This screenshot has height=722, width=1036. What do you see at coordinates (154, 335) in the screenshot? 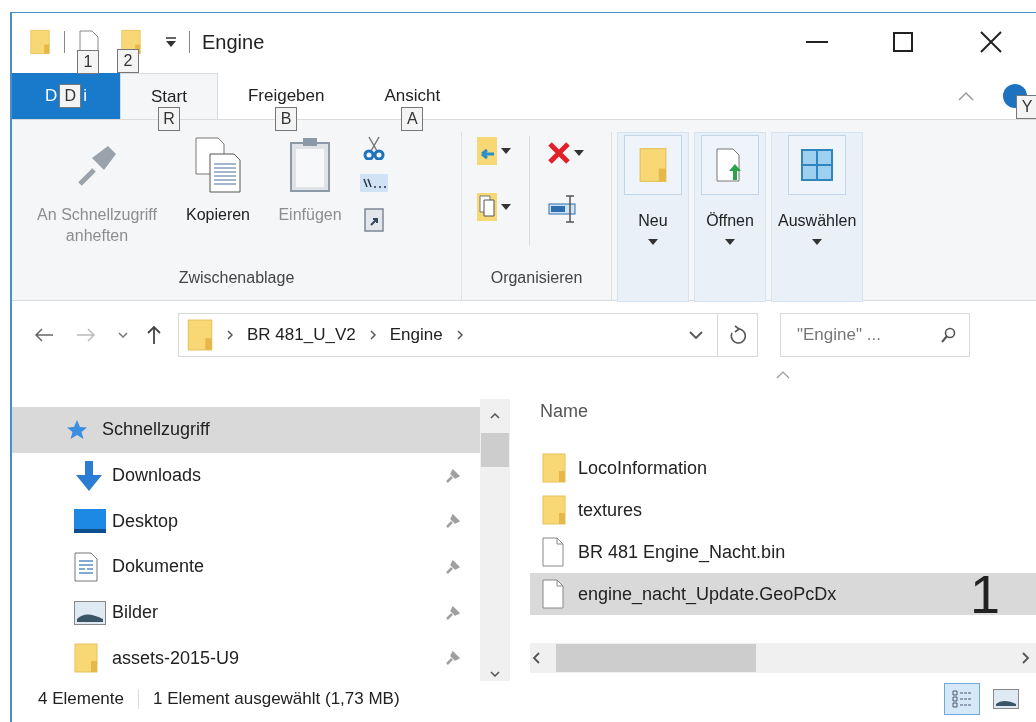
I see `up-arrow-icon` at bounding box center [154, 335].